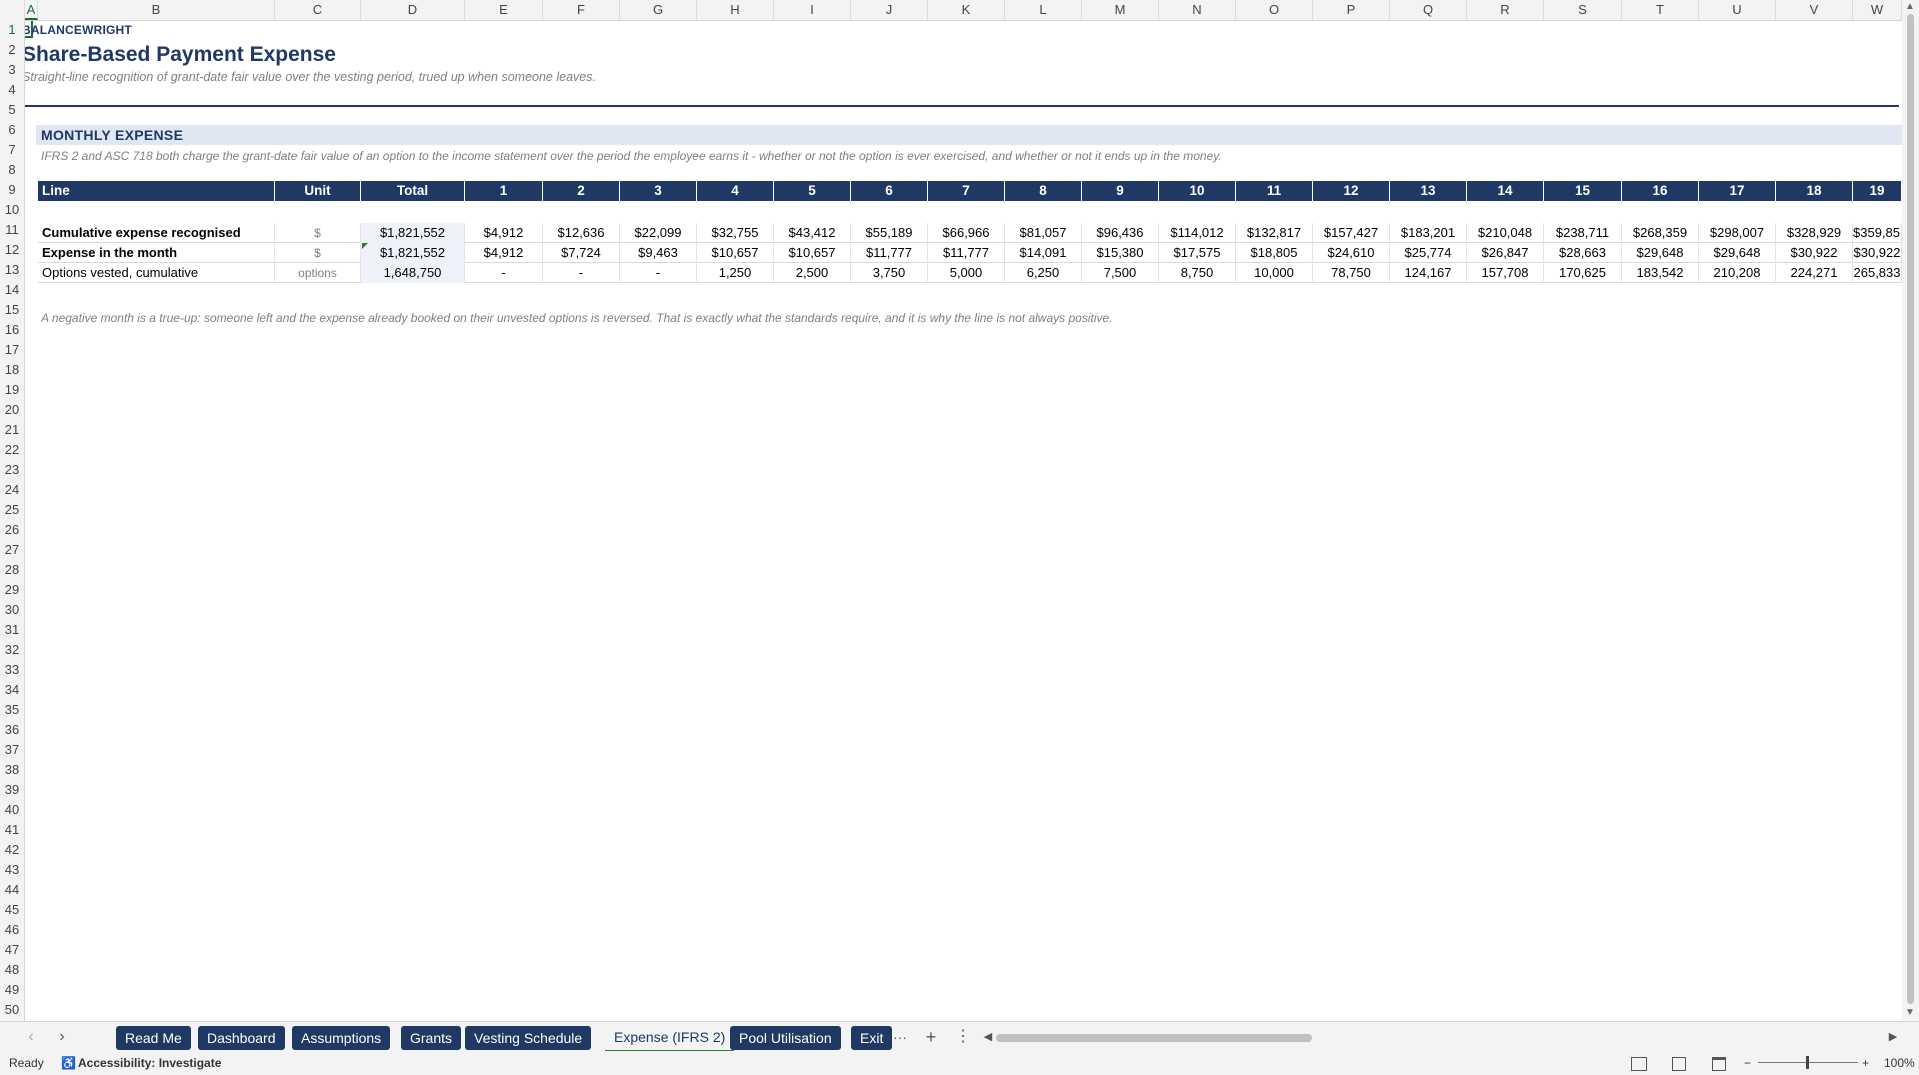 This screenshot has width=1919, height=1075. What do you see at coordinates (1505, 233) in the screenshot?
I see `month-value-cell: $210,048` at bounding box center [1505, 233].